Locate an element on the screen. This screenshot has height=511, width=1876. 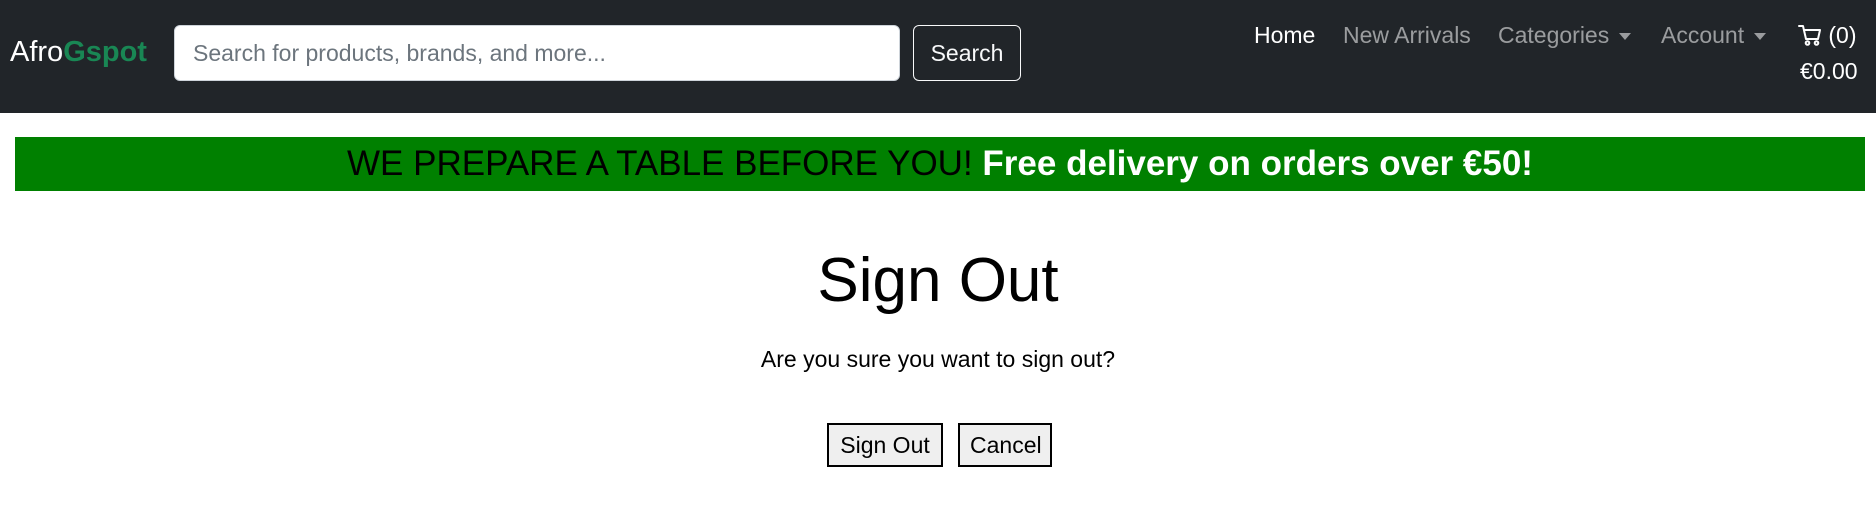
cart-total: €0.00 is located at coordinates (1829, 71).